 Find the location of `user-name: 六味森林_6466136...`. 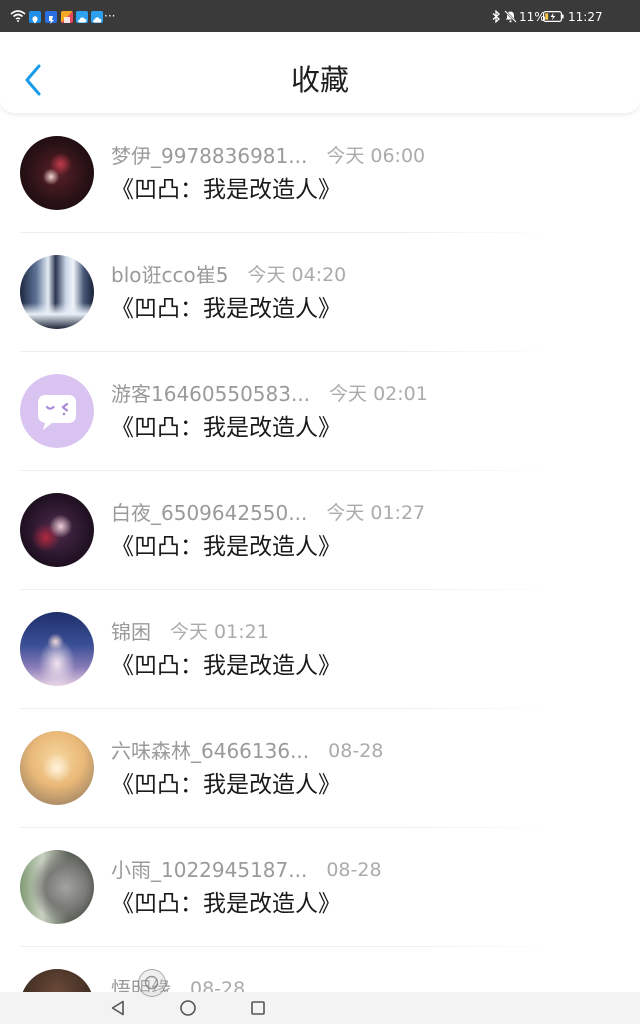

user-name: 六味森林_6466136... is located at coordinates (210, 751).